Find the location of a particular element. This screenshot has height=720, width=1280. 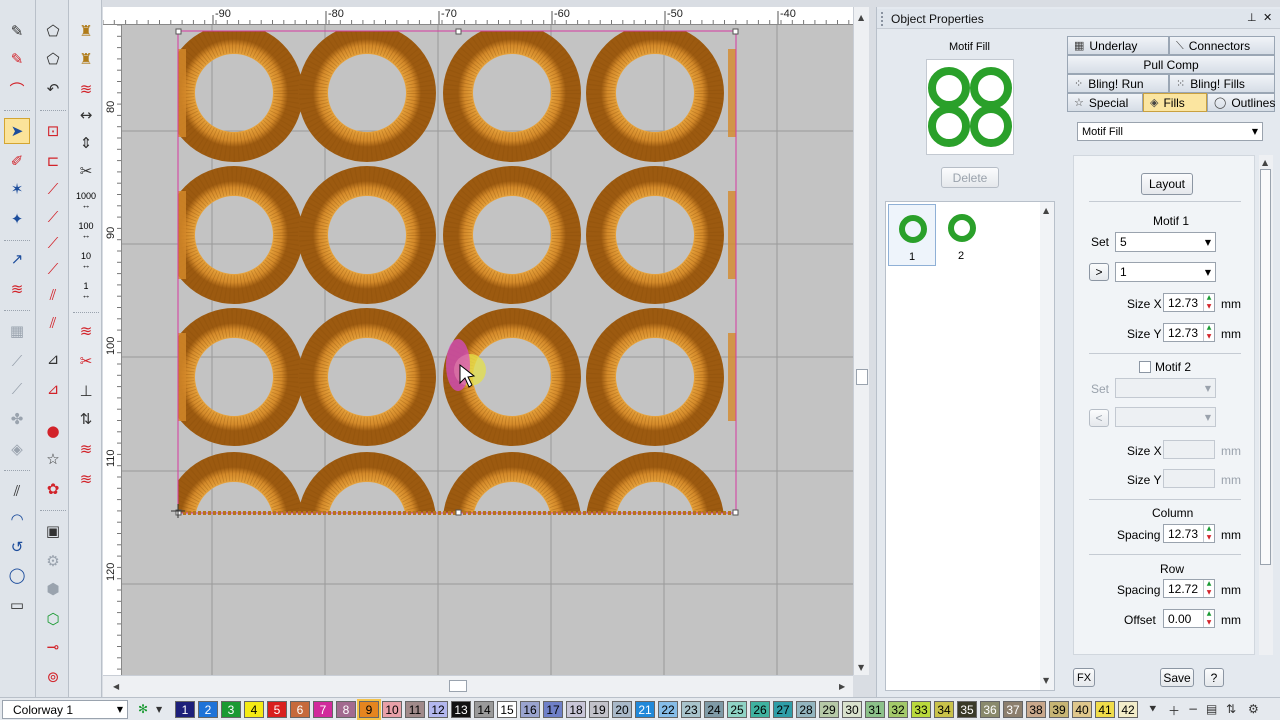

parallel-lines-icon: ⫽ is located at coordinates (17, 491).